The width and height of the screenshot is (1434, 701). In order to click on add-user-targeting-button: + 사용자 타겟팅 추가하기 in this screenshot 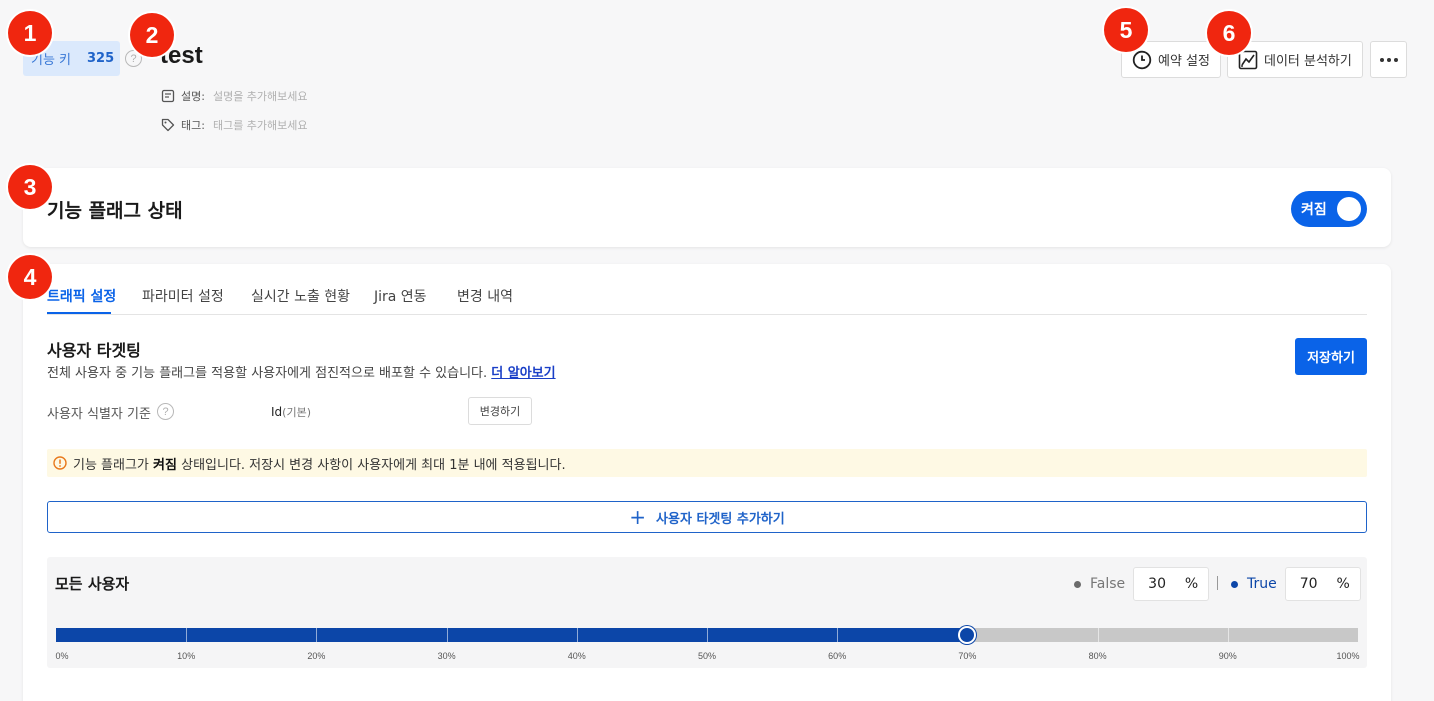, I will do `click(707, 517)`.